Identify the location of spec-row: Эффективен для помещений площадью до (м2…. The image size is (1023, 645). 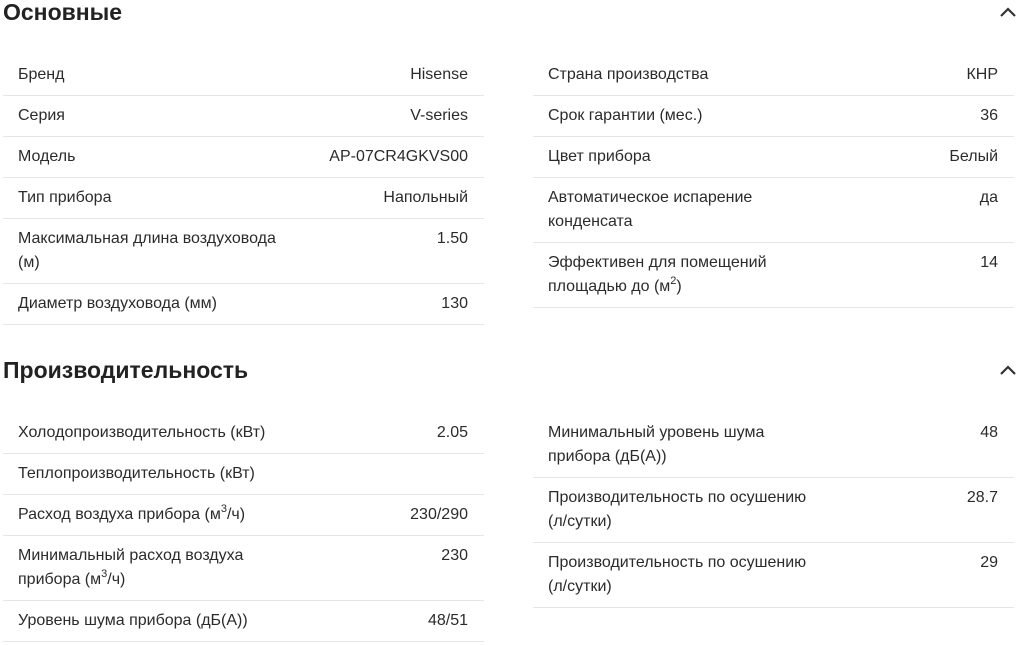
(773, 275).